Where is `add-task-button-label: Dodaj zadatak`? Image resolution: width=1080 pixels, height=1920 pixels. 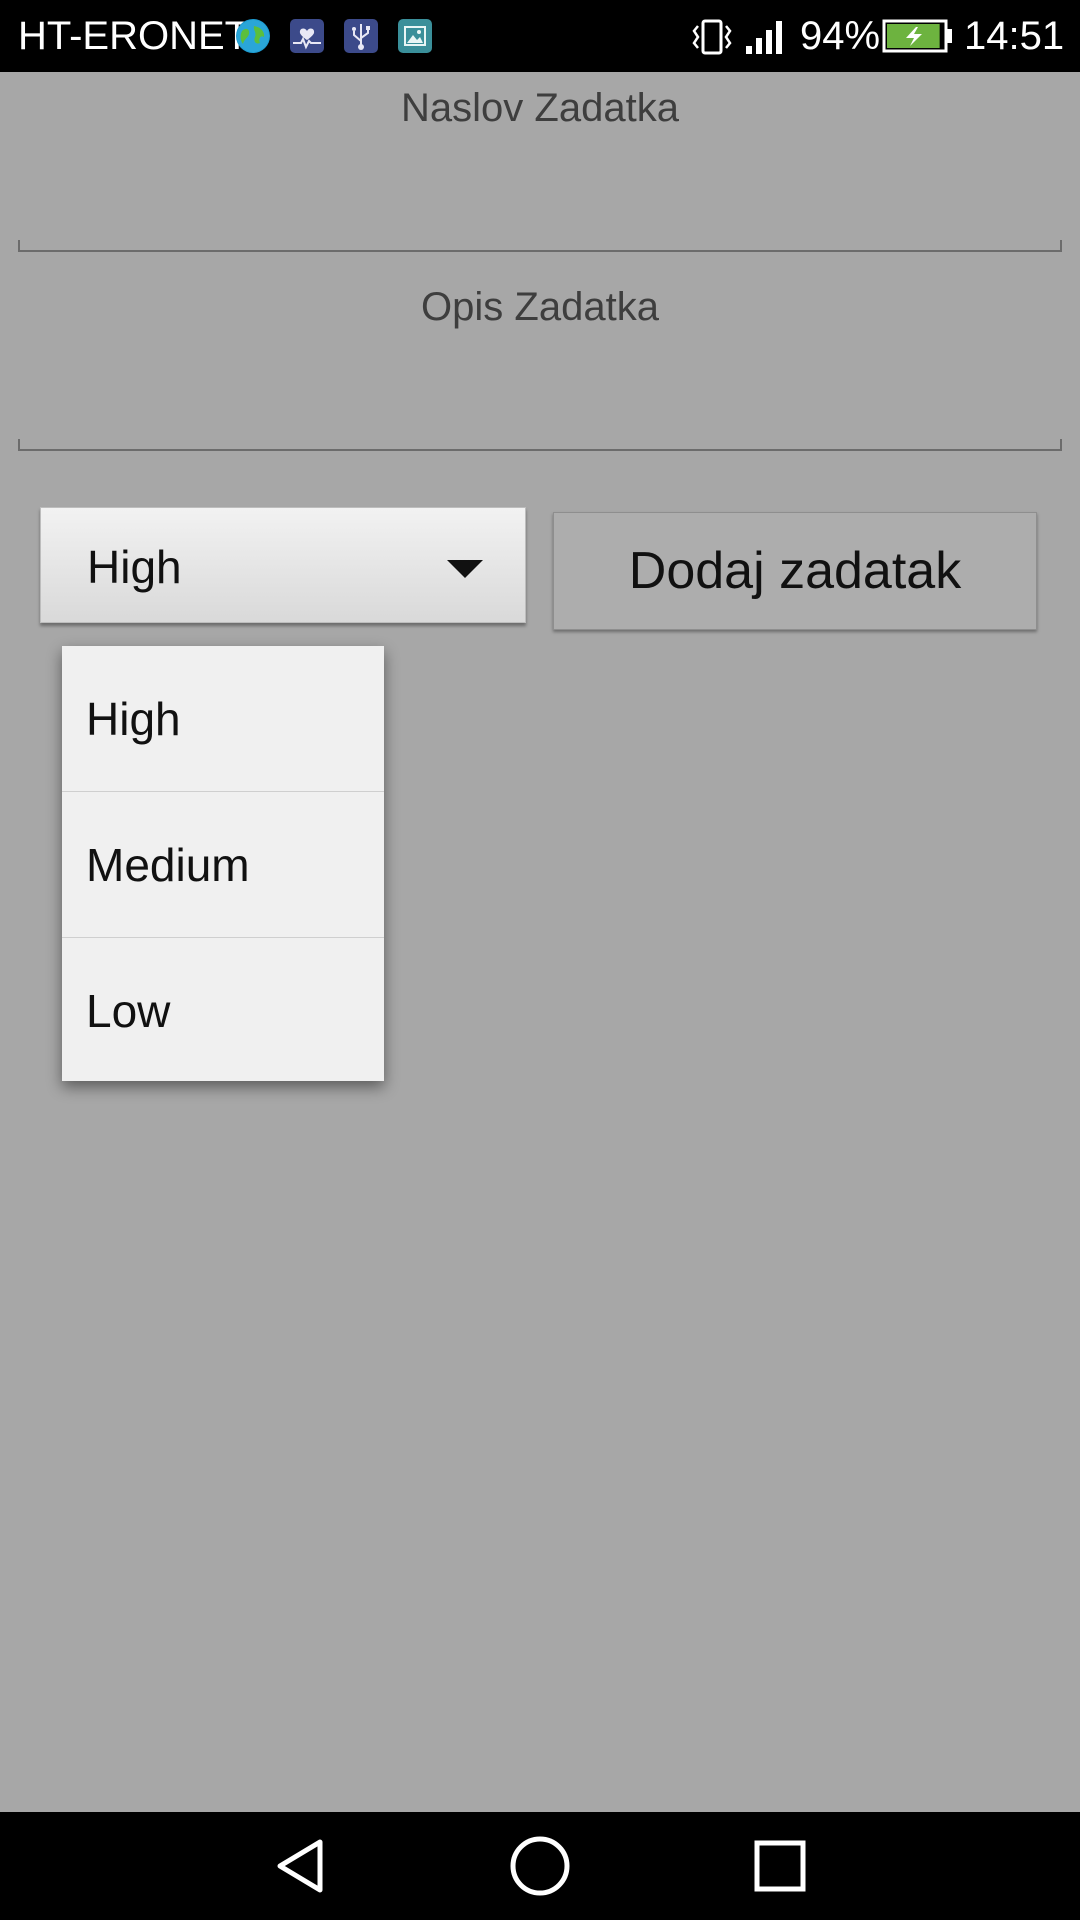
add-task-button-label: Dodaj zadatak is located at coordinates (795, 571).